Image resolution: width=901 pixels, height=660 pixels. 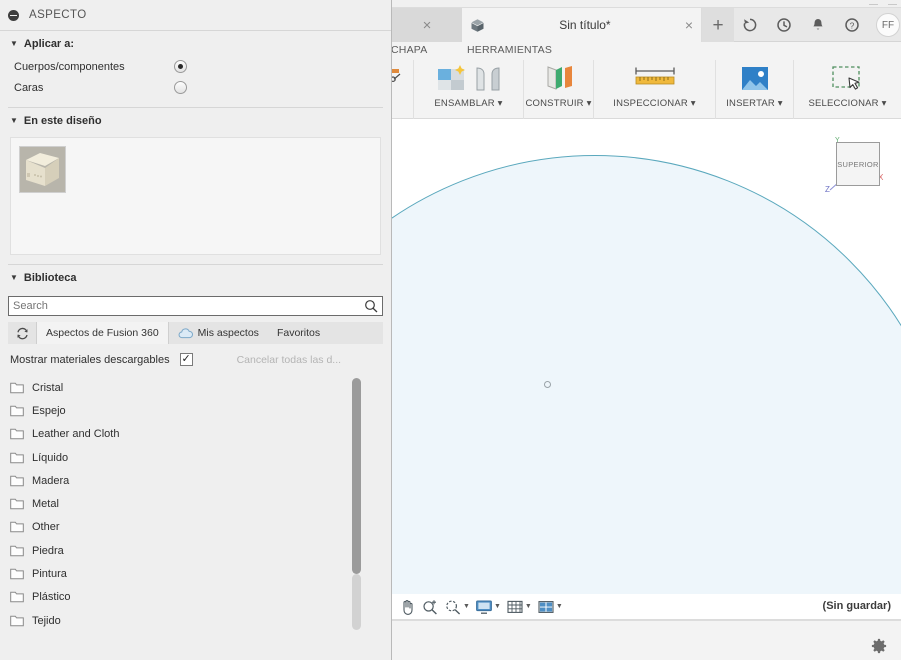 I want to click on ribbon-tab-herramientas: HERRAMIENTAS, so click(x=509, y=50).